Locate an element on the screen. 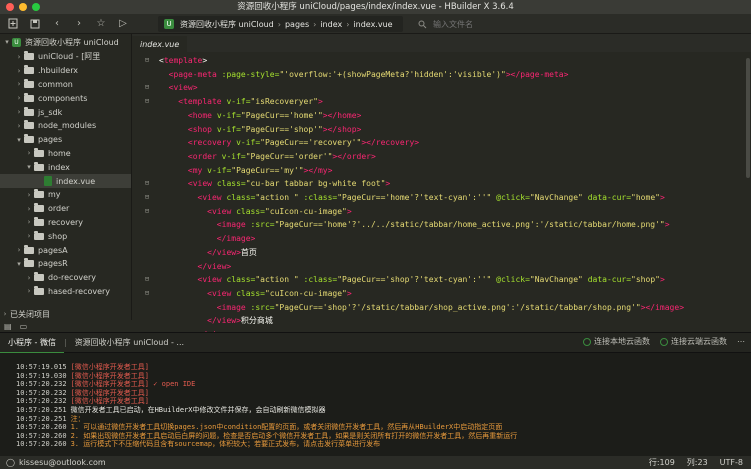 Image resolution: width=751 pixels, height=469 pixels. code-token: "cuIcon-cu-image" is located at coordinates (305, 211).